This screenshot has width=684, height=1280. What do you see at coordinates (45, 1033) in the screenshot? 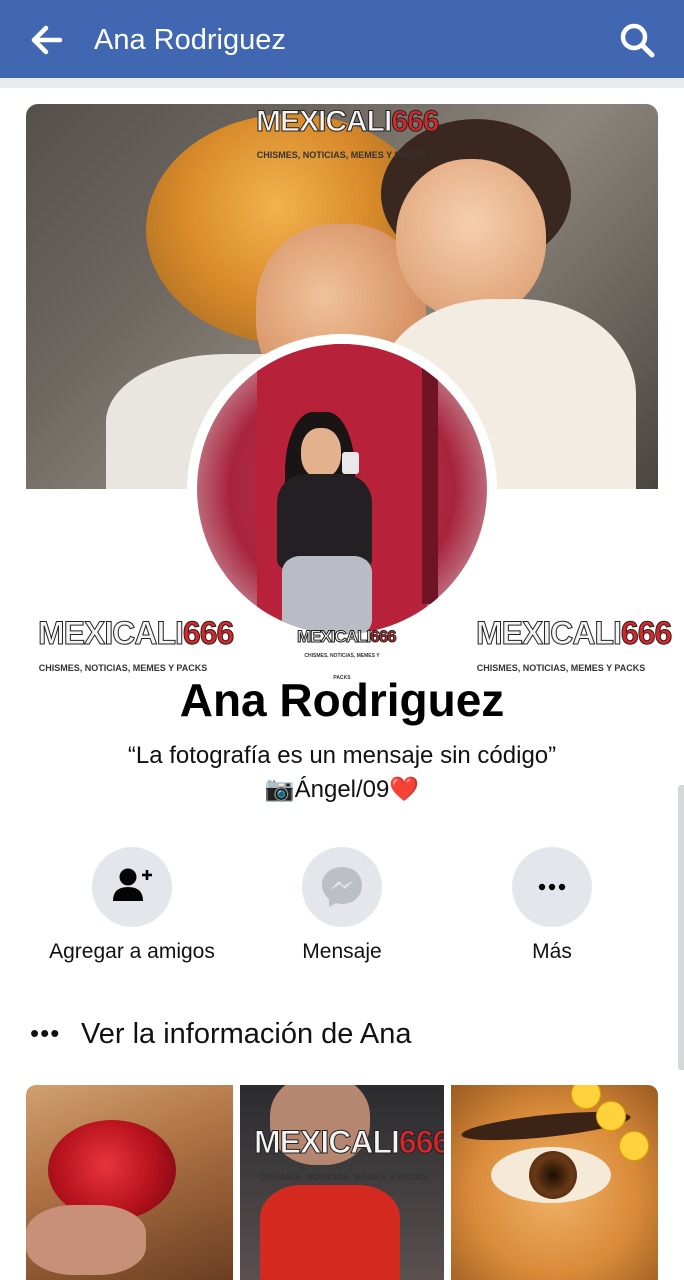
I see `more-dots-icon: •••` at bounding box center [45, 1033].